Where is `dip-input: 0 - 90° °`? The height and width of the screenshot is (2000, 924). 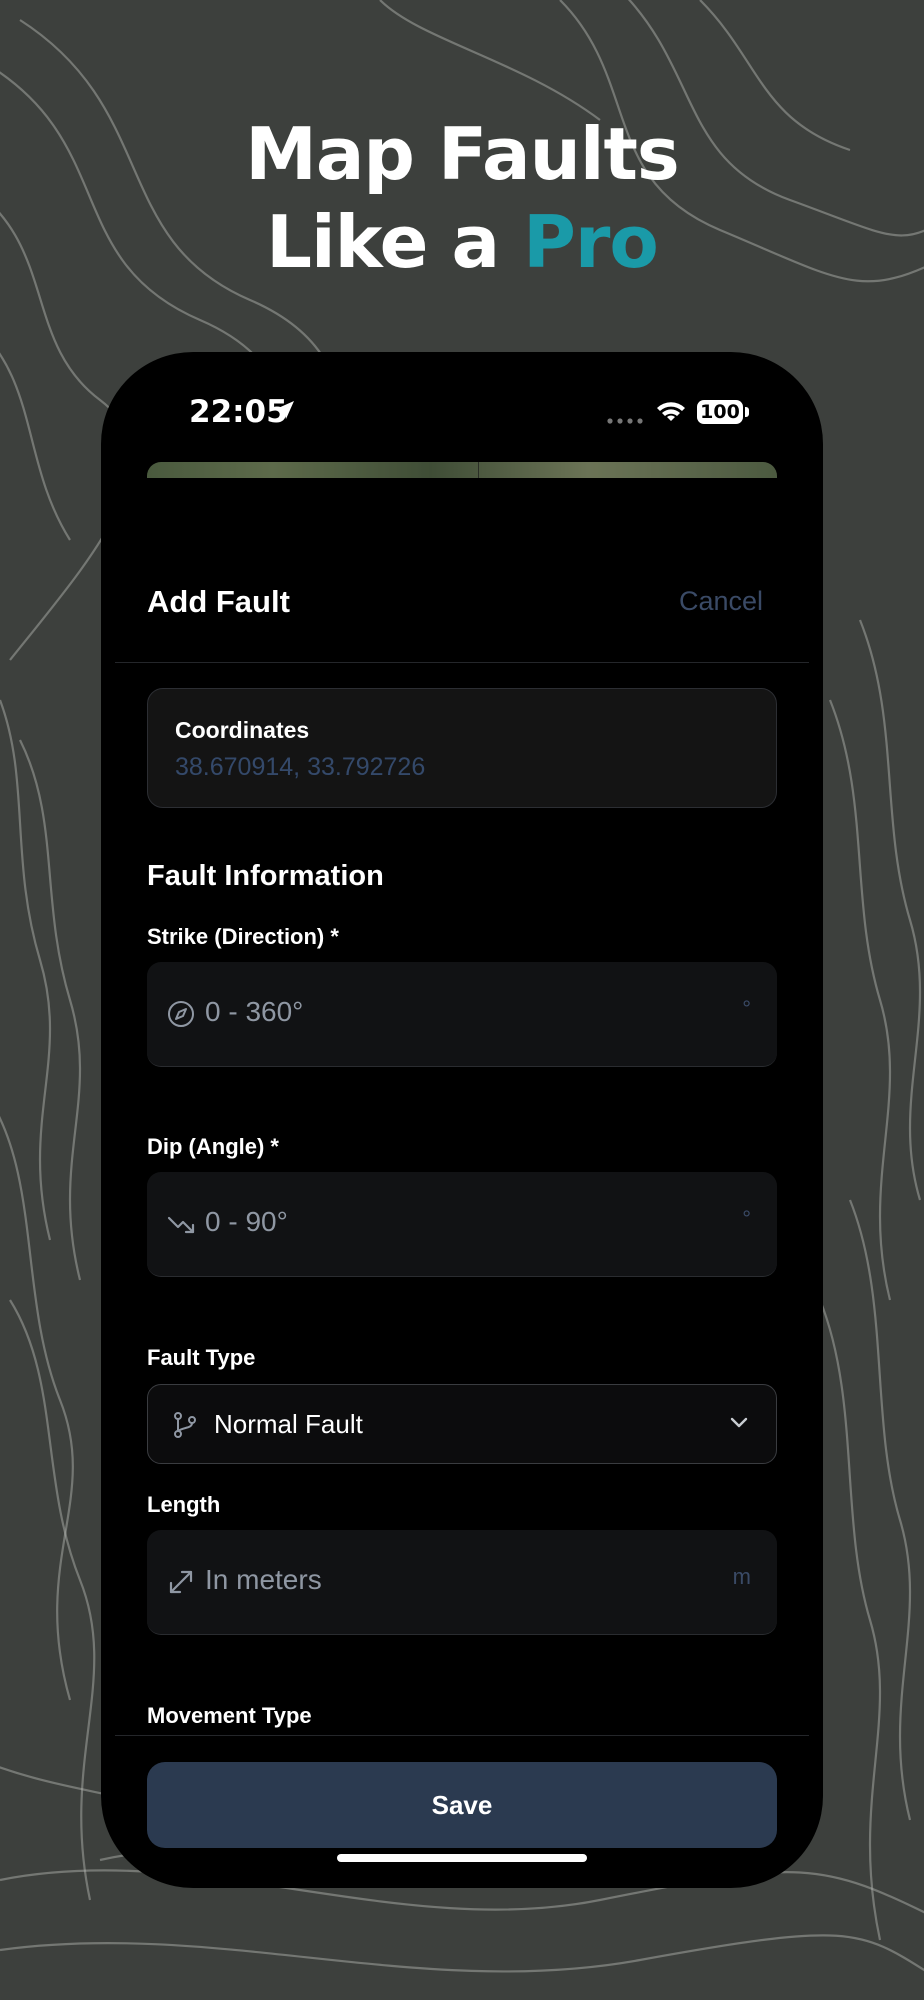
dip-input: 0 - 90° ° is located at coordinates (462, 1224).